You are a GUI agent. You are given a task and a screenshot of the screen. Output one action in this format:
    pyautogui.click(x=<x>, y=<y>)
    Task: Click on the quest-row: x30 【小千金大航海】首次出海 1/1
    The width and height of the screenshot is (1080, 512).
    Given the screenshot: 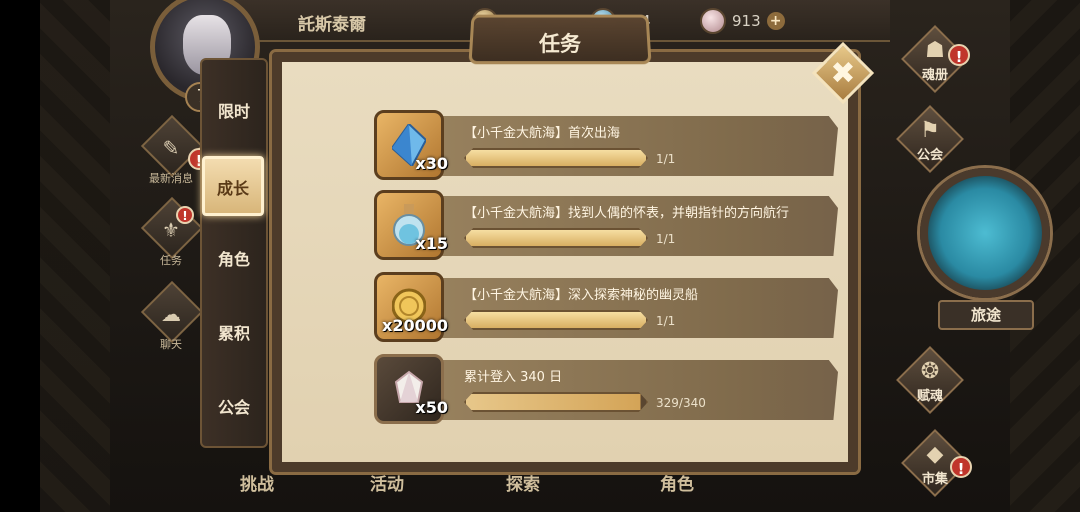 What is the action you would take?
    pyautogui.click(x=585, y=145)
    